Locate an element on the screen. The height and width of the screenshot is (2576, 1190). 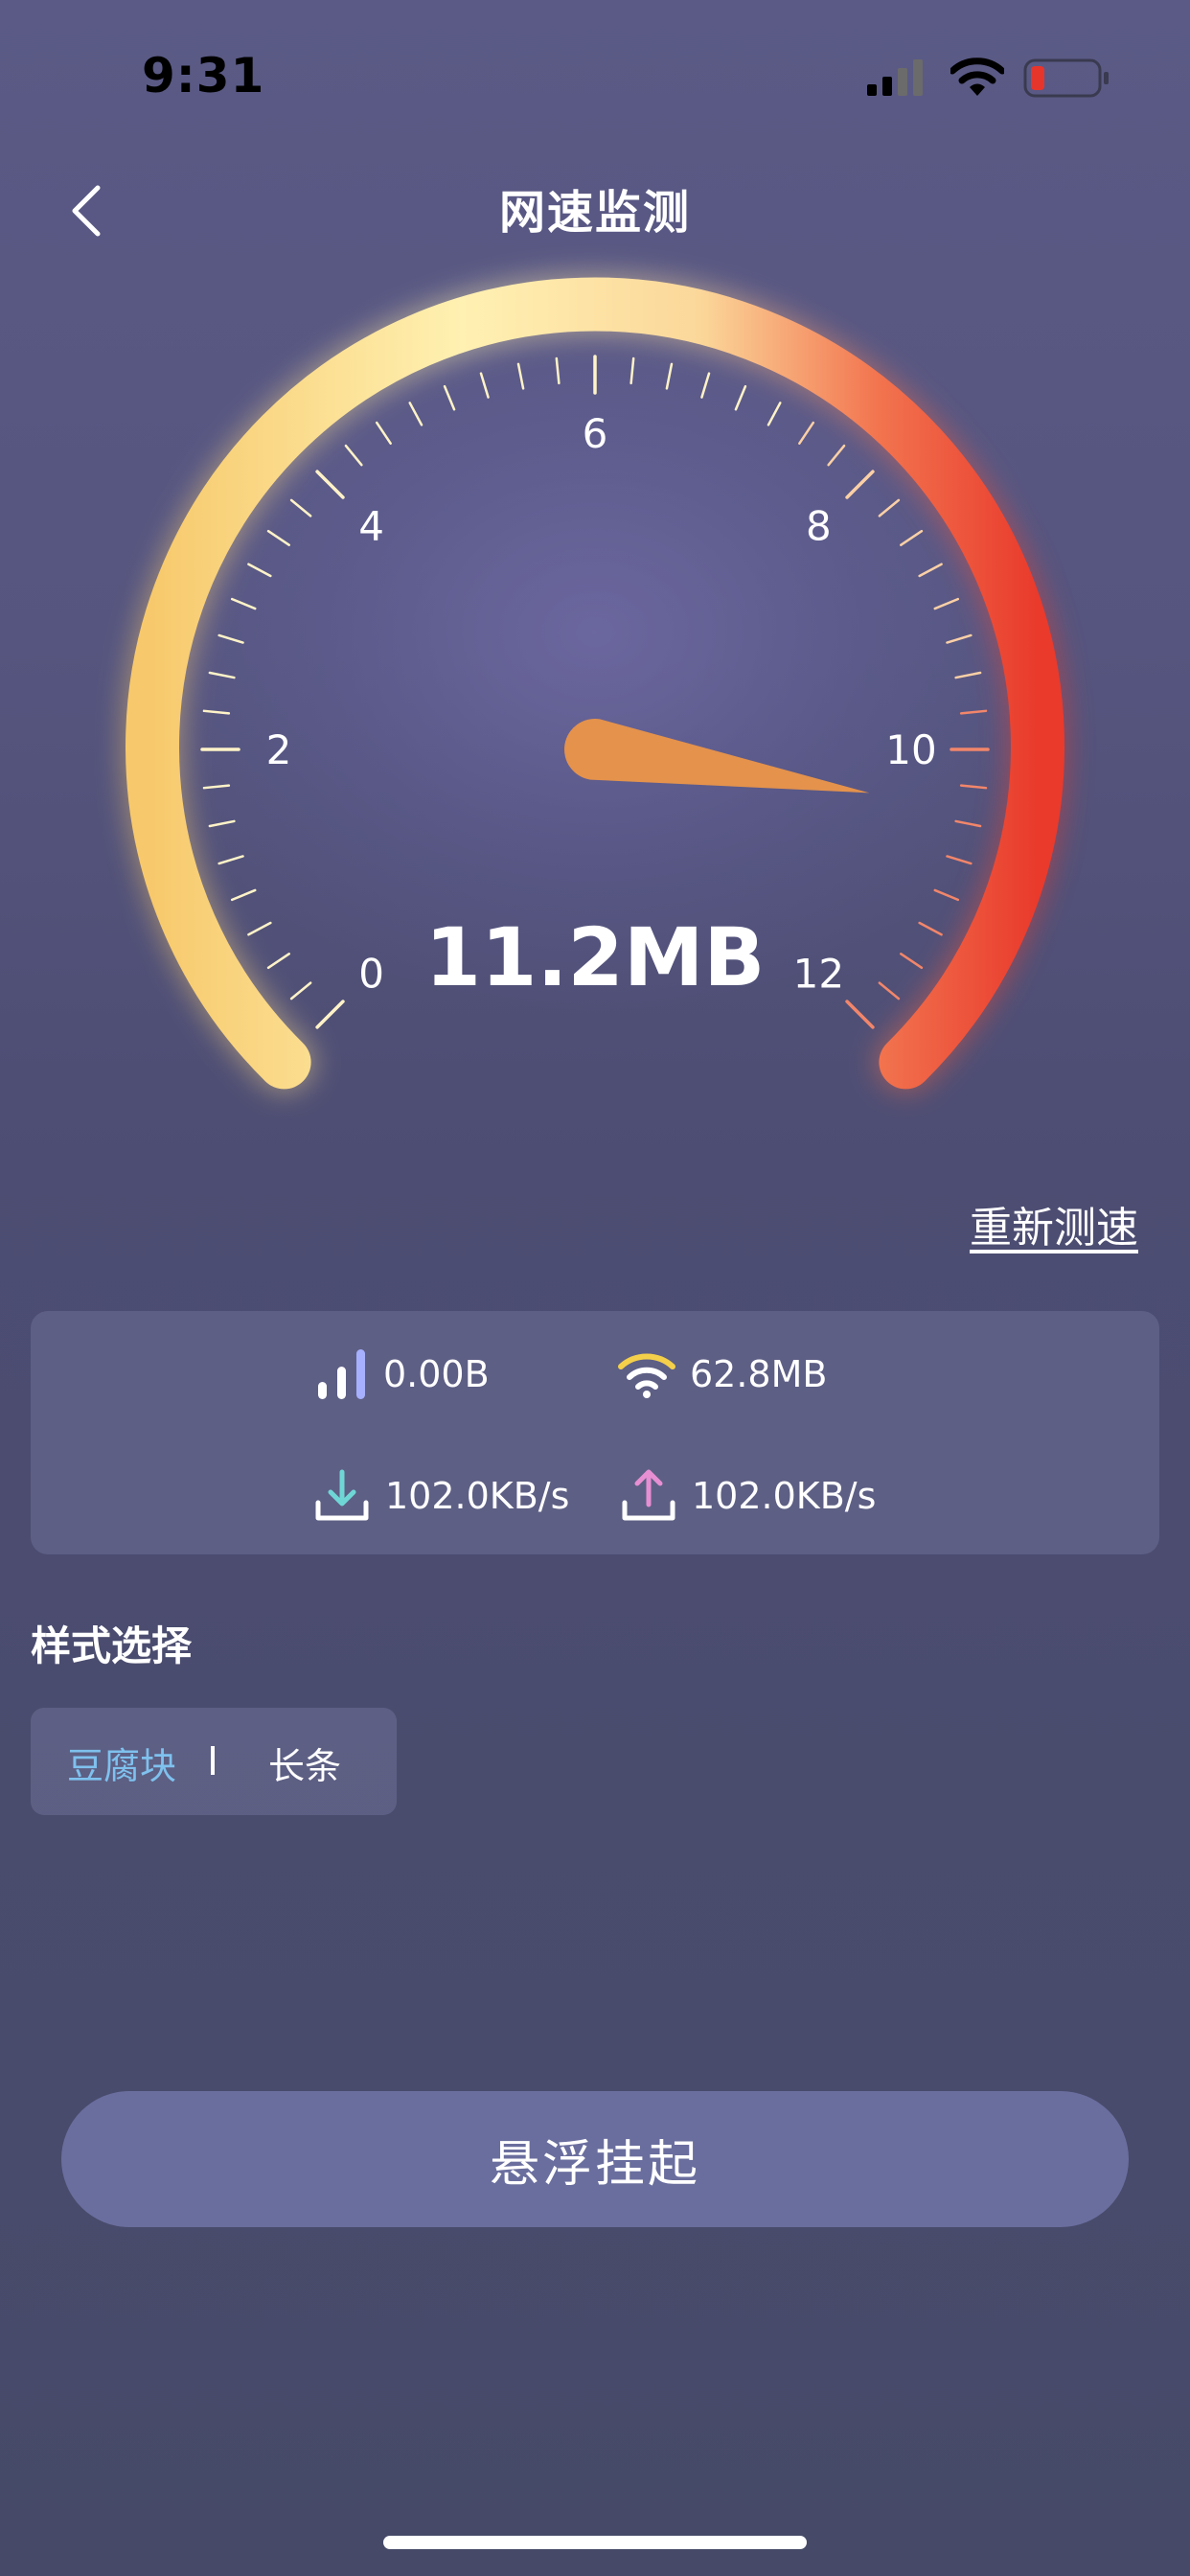
retest-button: 重新测速 is located at coordinates (1054, 1223).